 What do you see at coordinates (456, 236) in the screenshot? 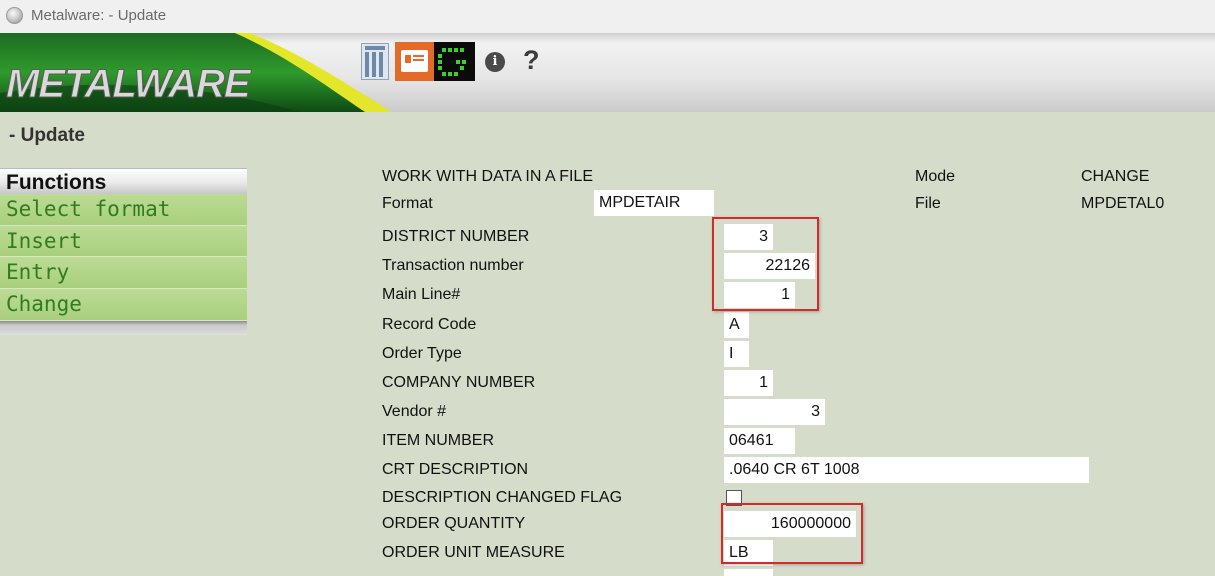
I see `district-number-label: DISTRICT NUMBER` at bounding box center [456, 236].